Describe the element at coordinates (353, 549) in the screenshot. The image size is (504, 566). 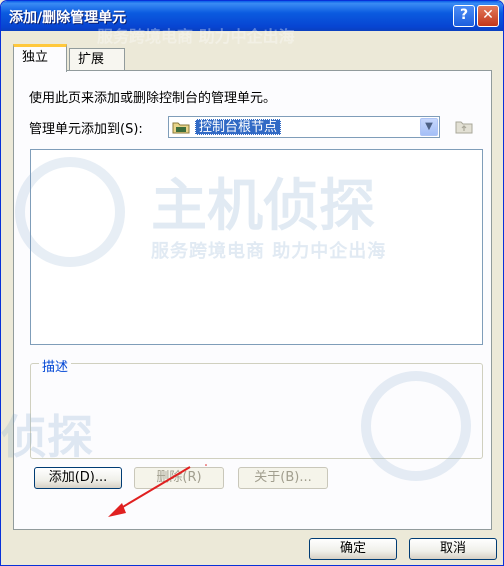
I see `ok-button: 确定` at that location.